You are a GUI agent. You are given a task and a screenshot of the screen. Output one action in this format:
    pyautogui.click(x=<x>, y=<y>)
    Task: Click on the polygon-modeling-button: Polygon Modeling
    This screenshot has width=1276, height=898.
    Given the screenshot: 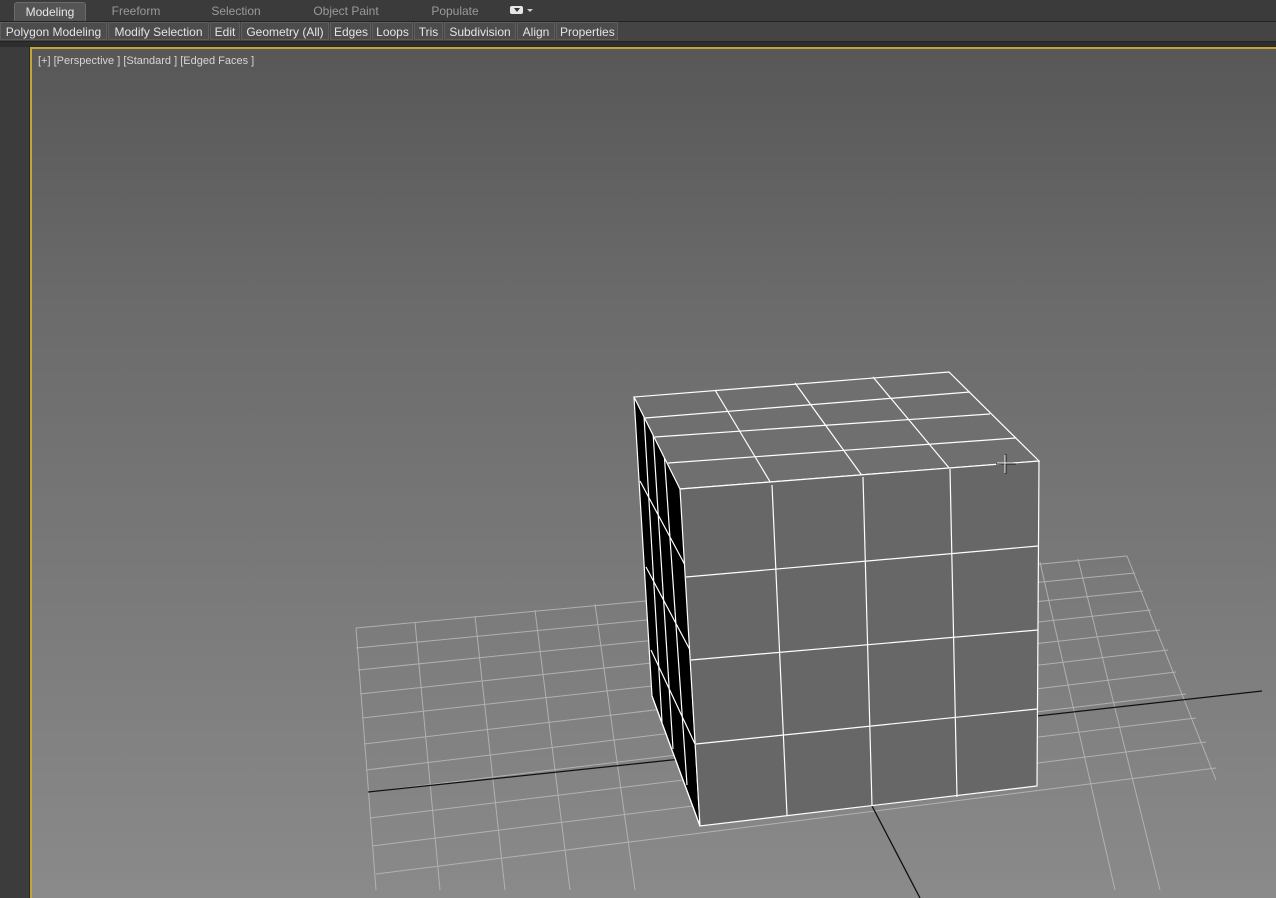 What is the action you would take?
    pyautogui.click(x=53, y=31)
    